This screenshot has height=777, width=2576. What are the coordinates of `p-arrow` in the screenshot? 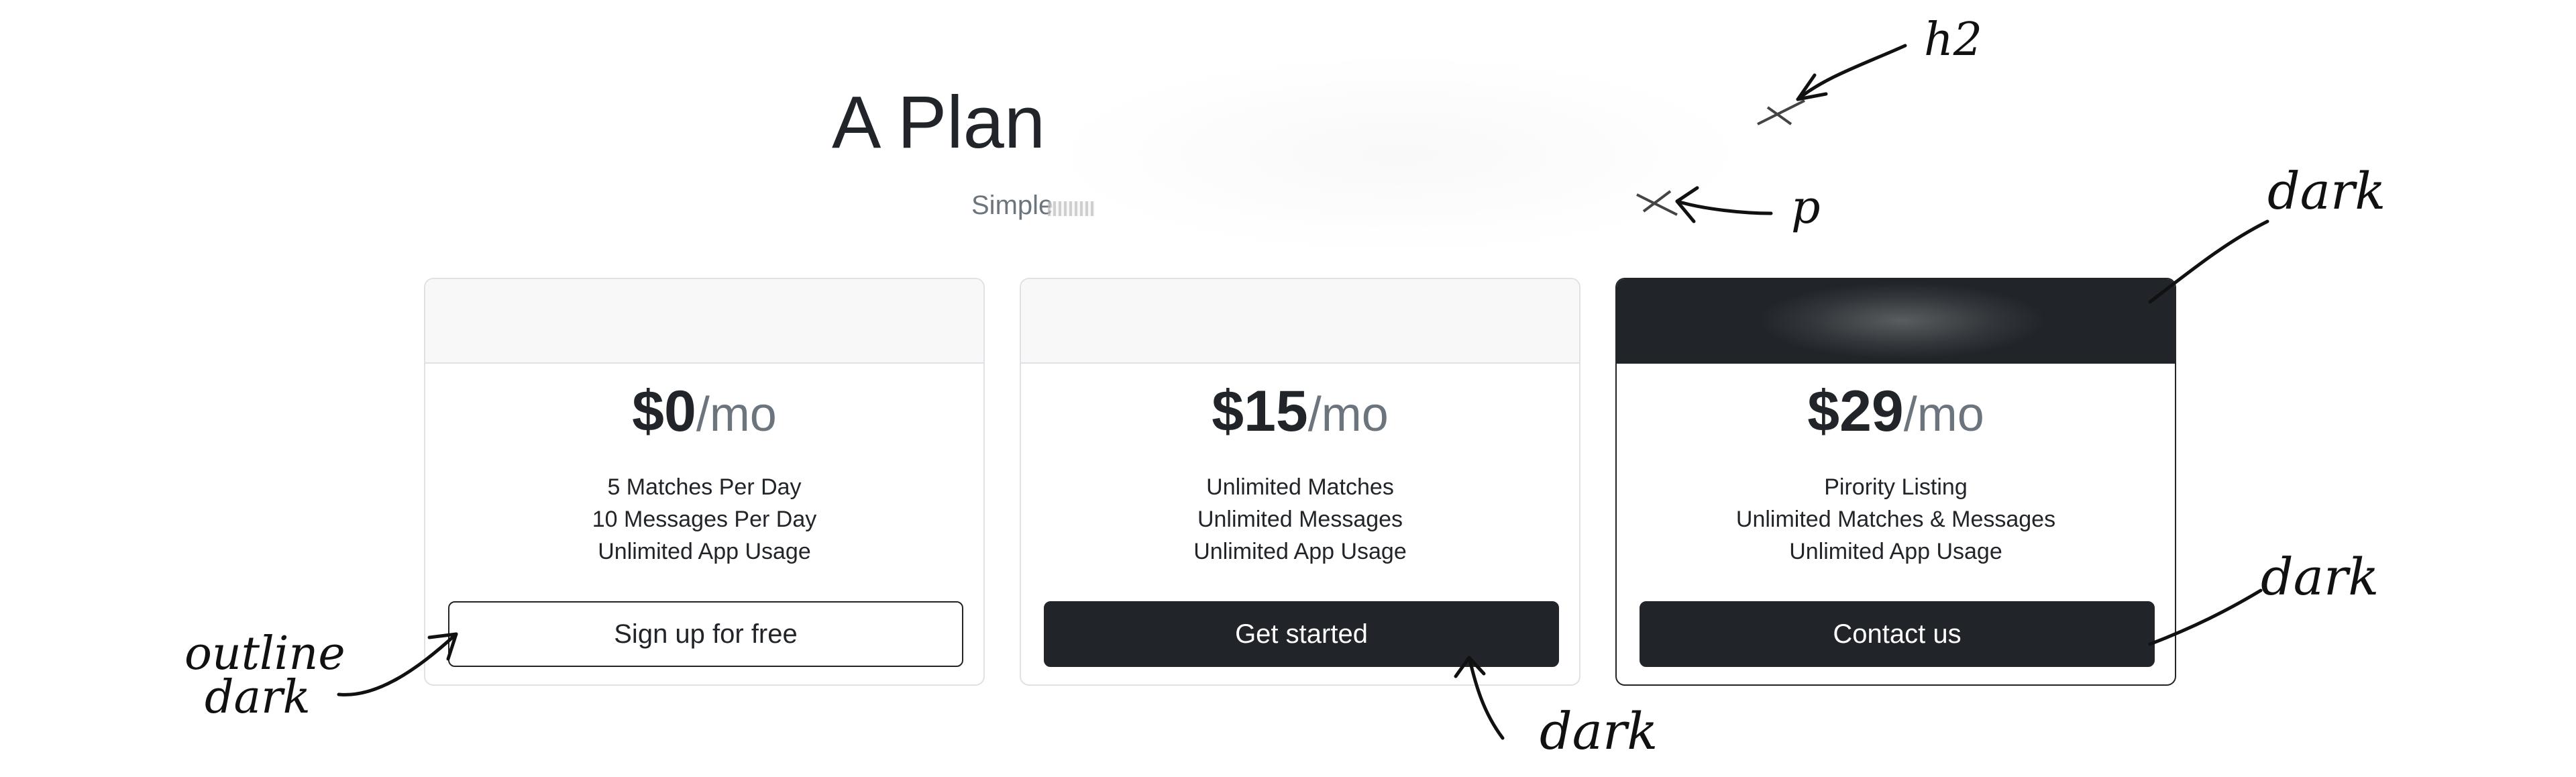 It's located at (1724, 207).